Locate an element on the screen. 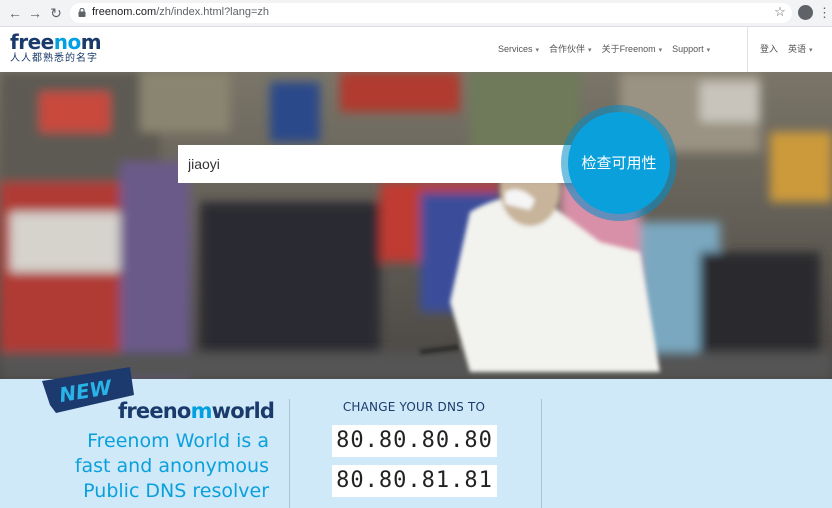 The height and width of the screenshot is (508, 832). language-select: 英语 ▾ is located at coordinates (800, 50).